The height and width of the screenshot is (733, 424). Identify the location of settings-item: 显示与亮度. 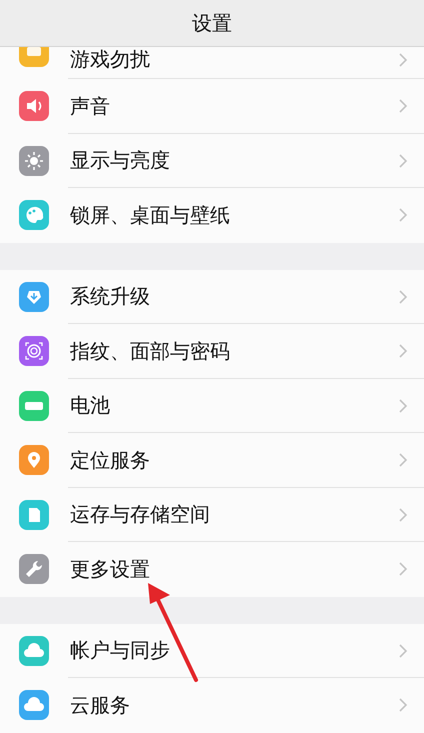
(212, 161).